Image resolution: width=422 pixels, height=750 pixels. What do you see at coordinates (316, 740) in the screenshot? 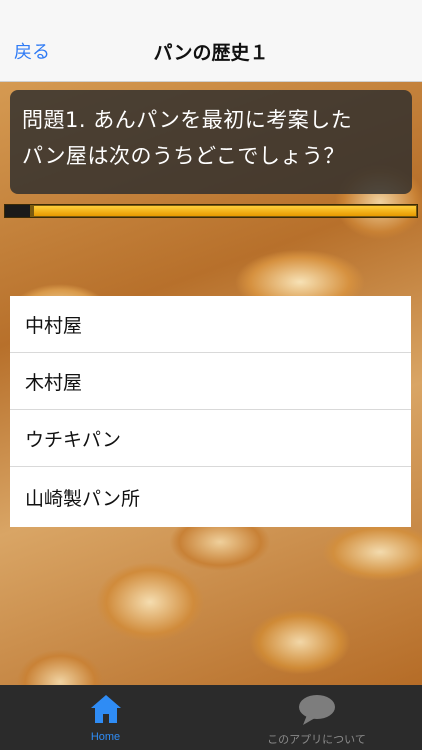
I see `tab-about-label: このアプリについて` at bounding box center [316, 740].